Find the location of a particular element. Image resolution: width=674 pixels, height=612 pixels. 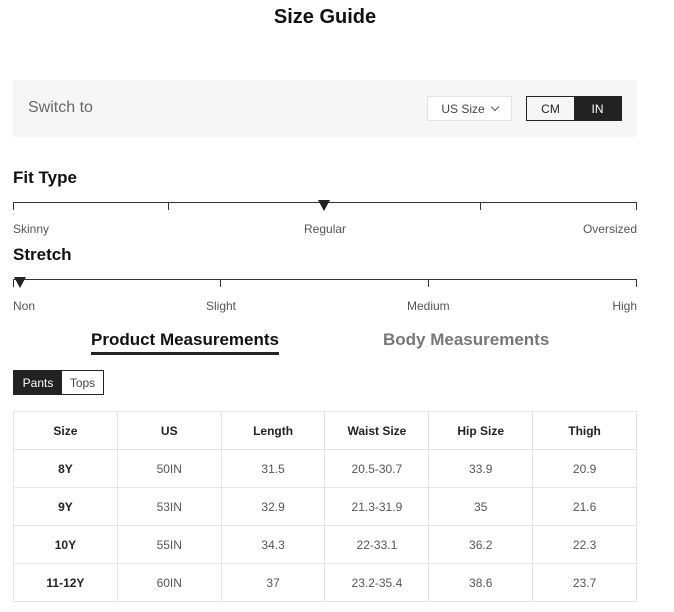

table-cell: 21.3-31.9 is located at coordinates (377, 506).